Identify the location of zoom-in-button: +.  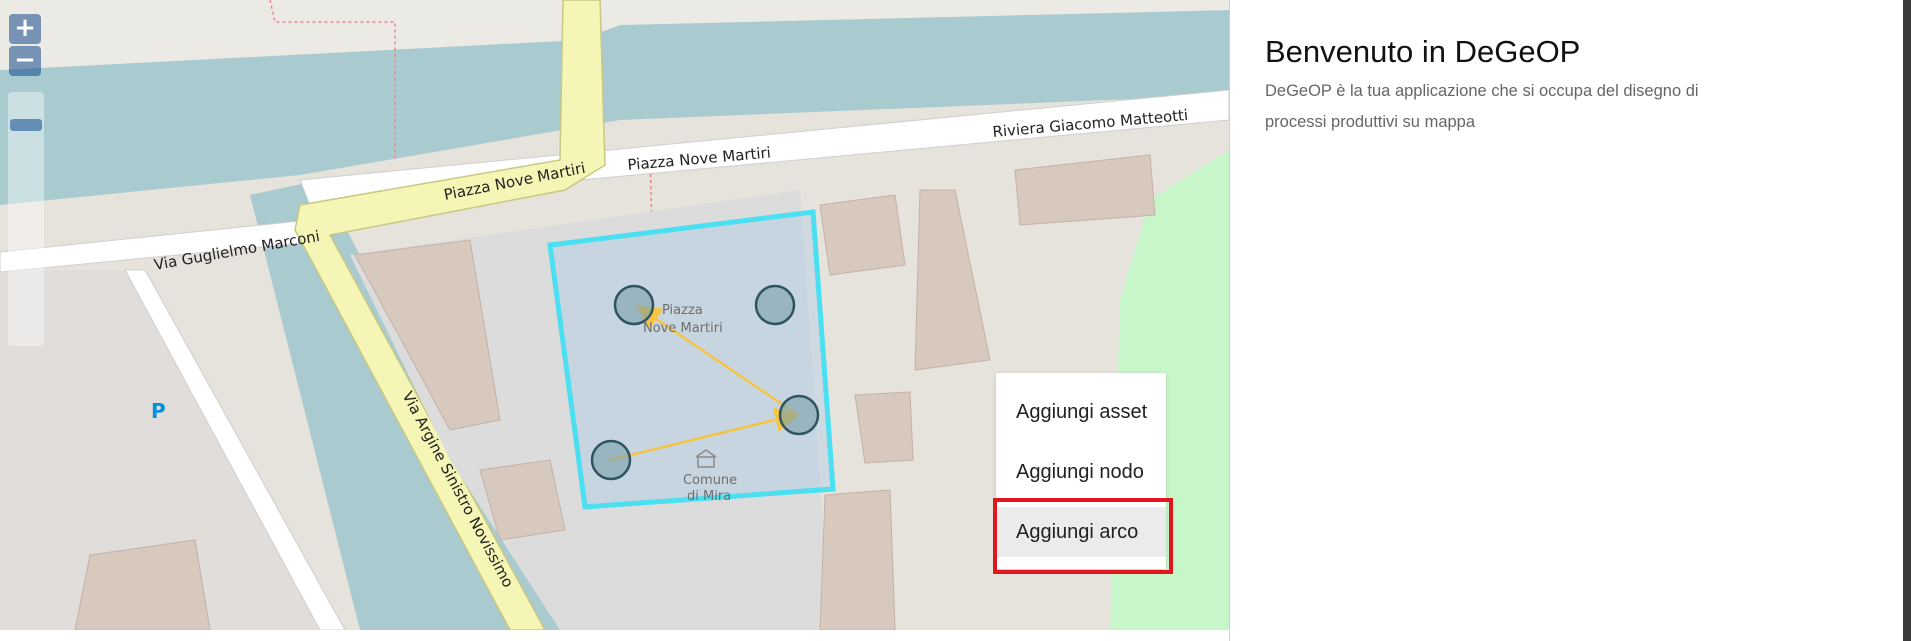
(25, 29).